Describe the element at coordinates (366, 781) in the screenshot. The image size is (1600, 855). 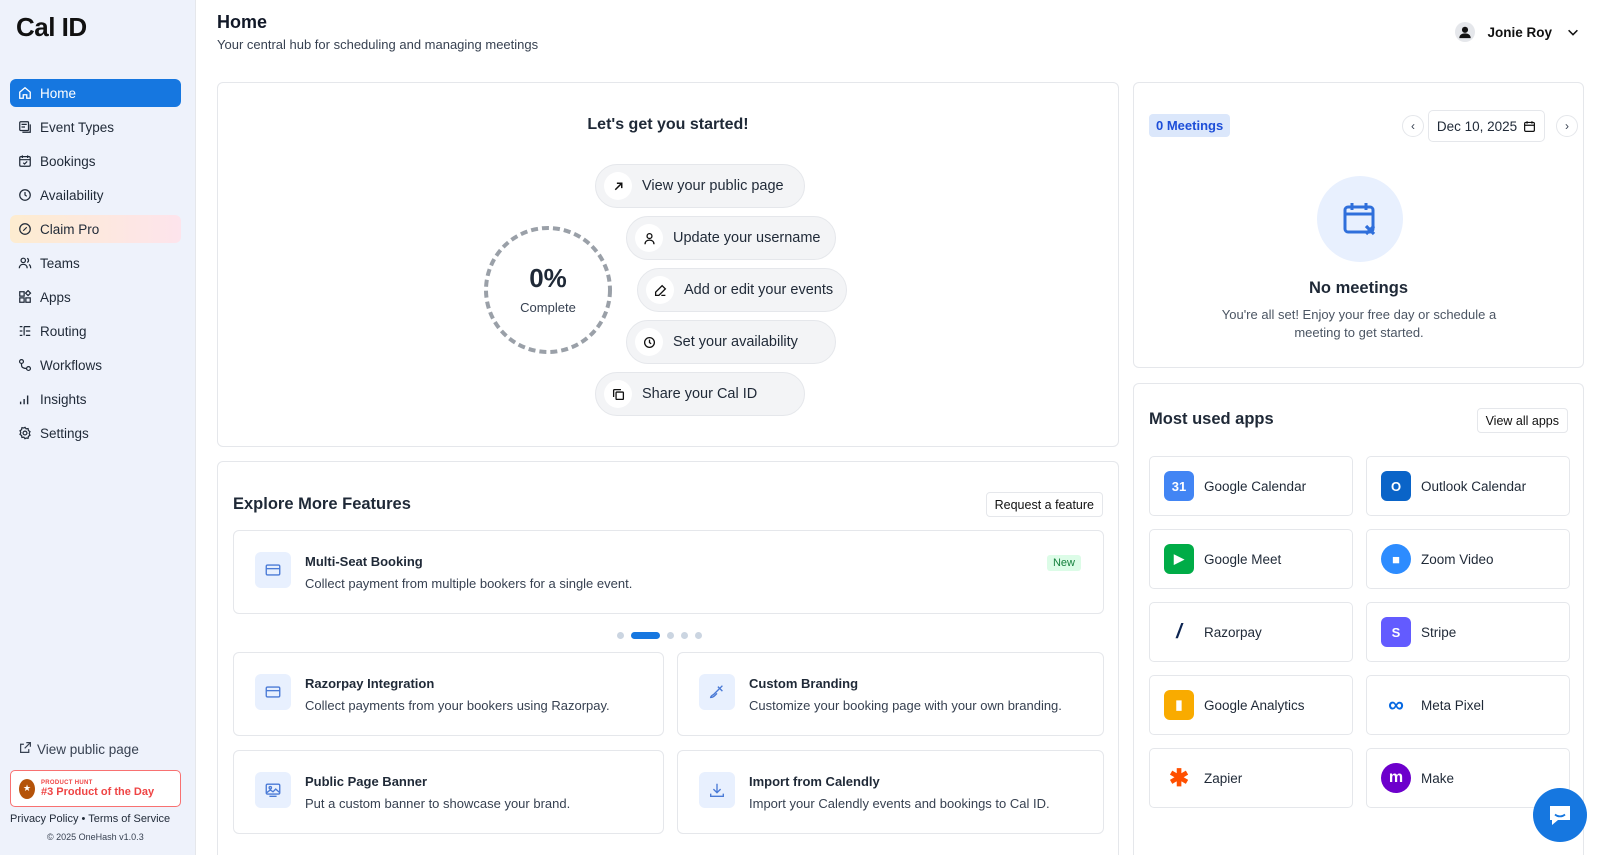
I see `feature-title: Public Page Banner` at that location.